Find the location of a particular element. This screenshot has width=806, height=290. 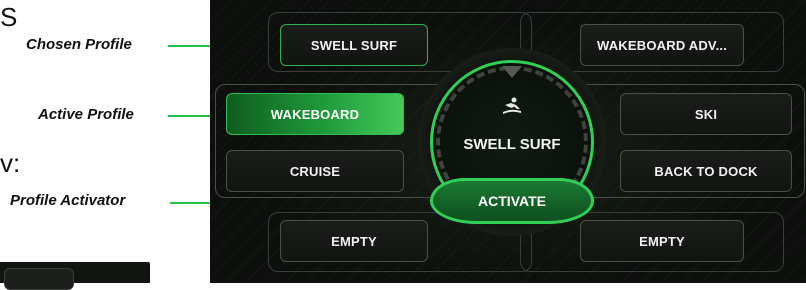

profile-tile-empty-left: EMPTY is located at coordinates (354, 241).